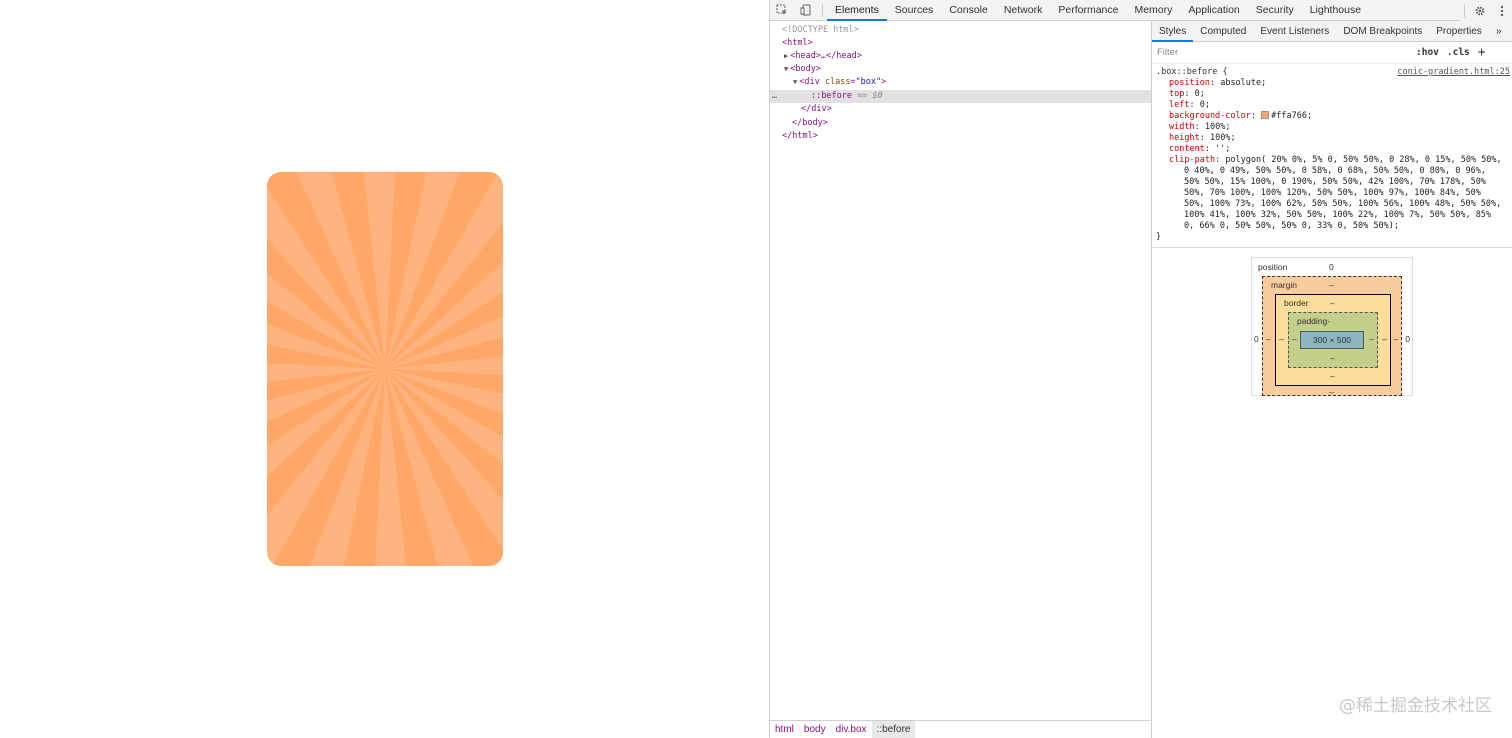 This screenshot has width=1512, height=738. Describe the element at coordinates (1332, 138) in the screenshot. I see `css-declaration: height: 100%;` at that location.